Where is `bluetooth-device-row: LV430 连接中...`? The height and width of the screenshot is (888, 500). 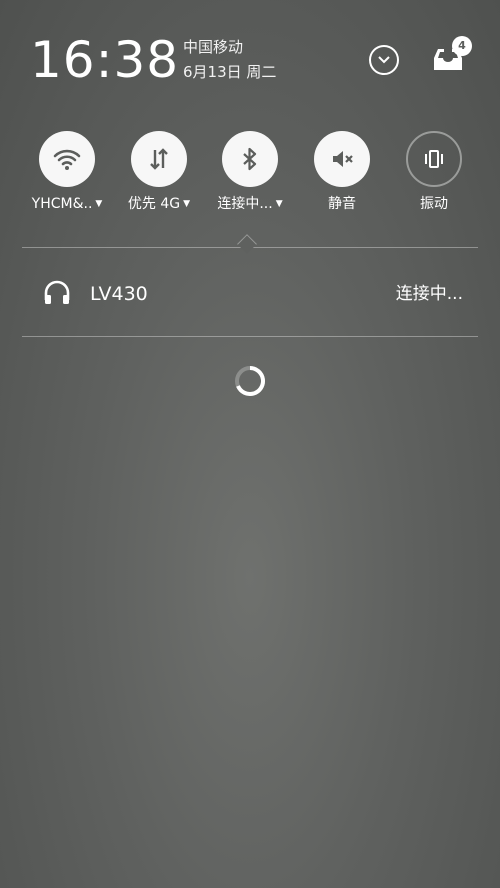
bluetooth-device-row: LV430 连接中... is located at coordinates (250, 294).